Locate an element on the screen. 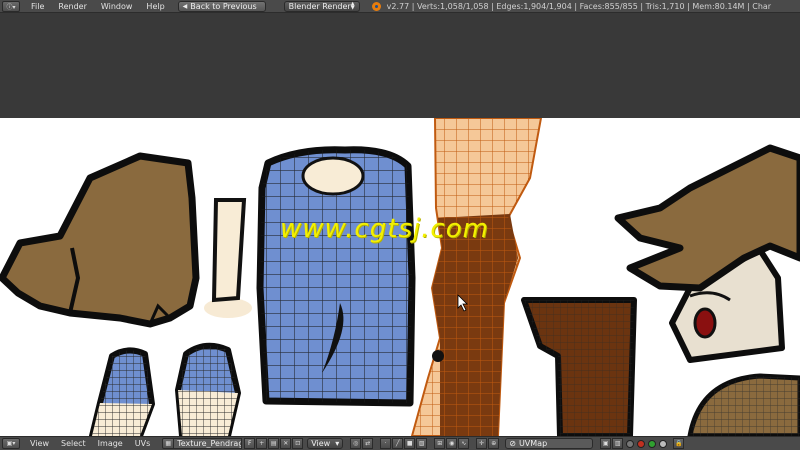 The width and height of the screenshot is (800, 450). view-mode-dropdown: View ▾ is located at coordinates (325, 443).